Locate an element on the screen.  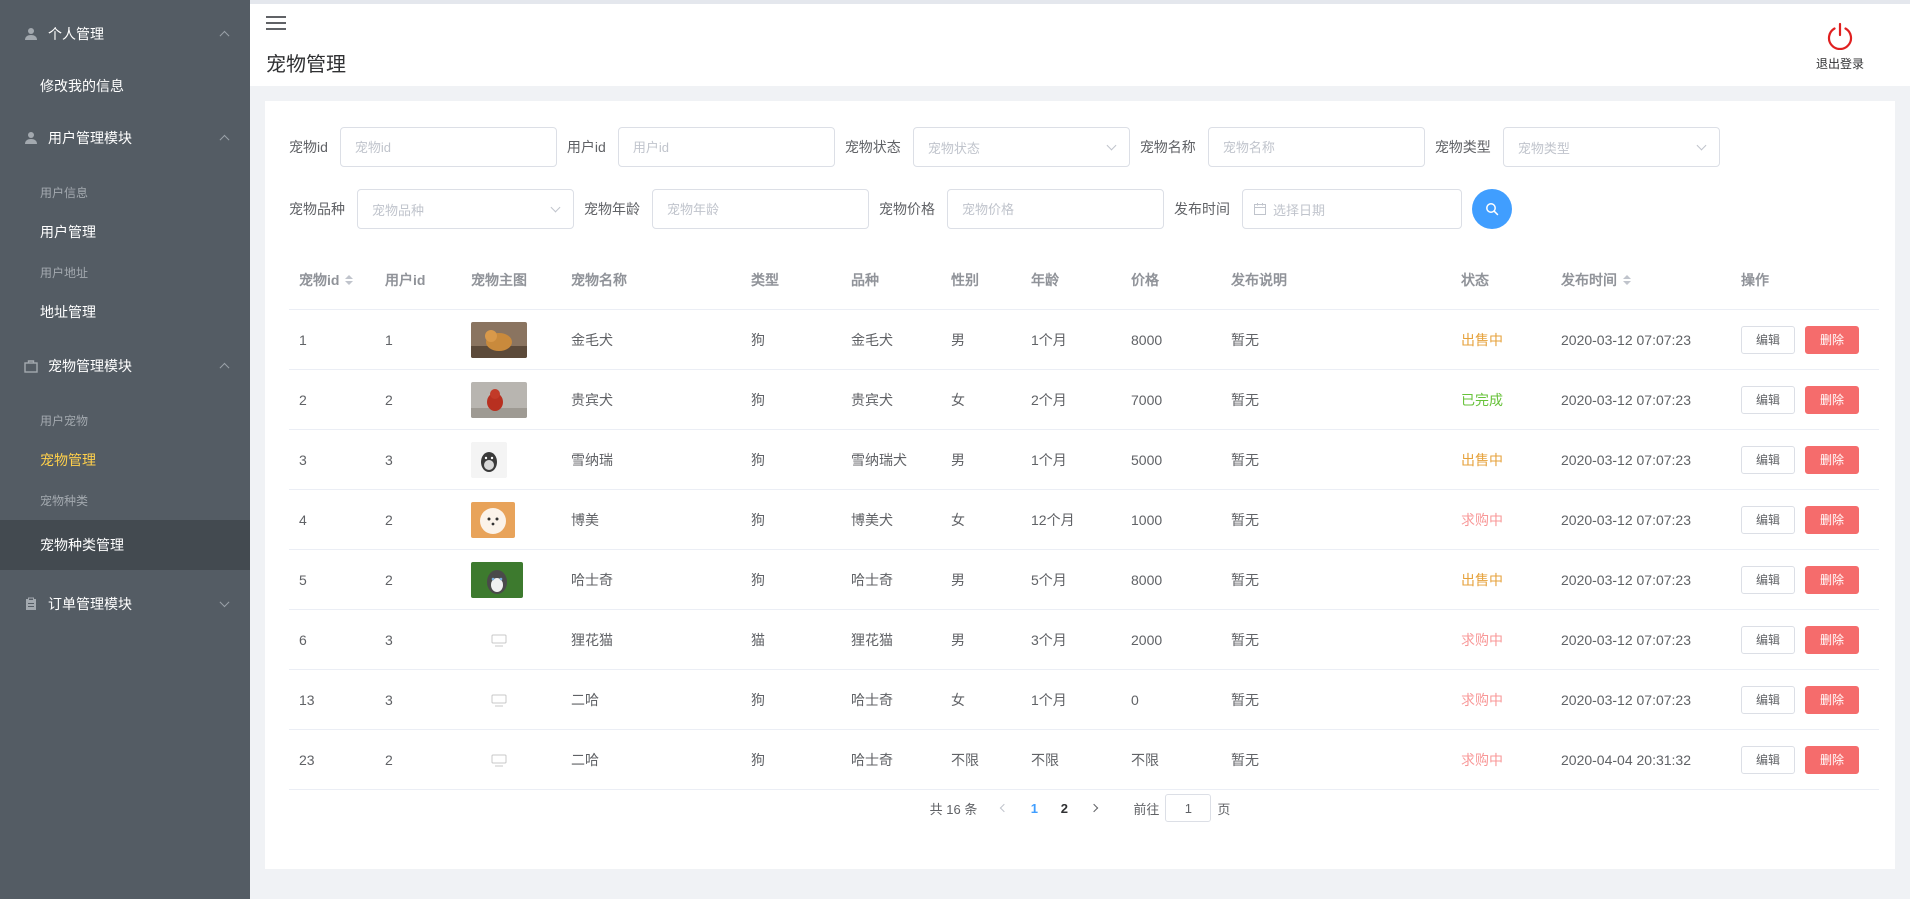
cell-text: 猫 is located at coordinates (758, 639).